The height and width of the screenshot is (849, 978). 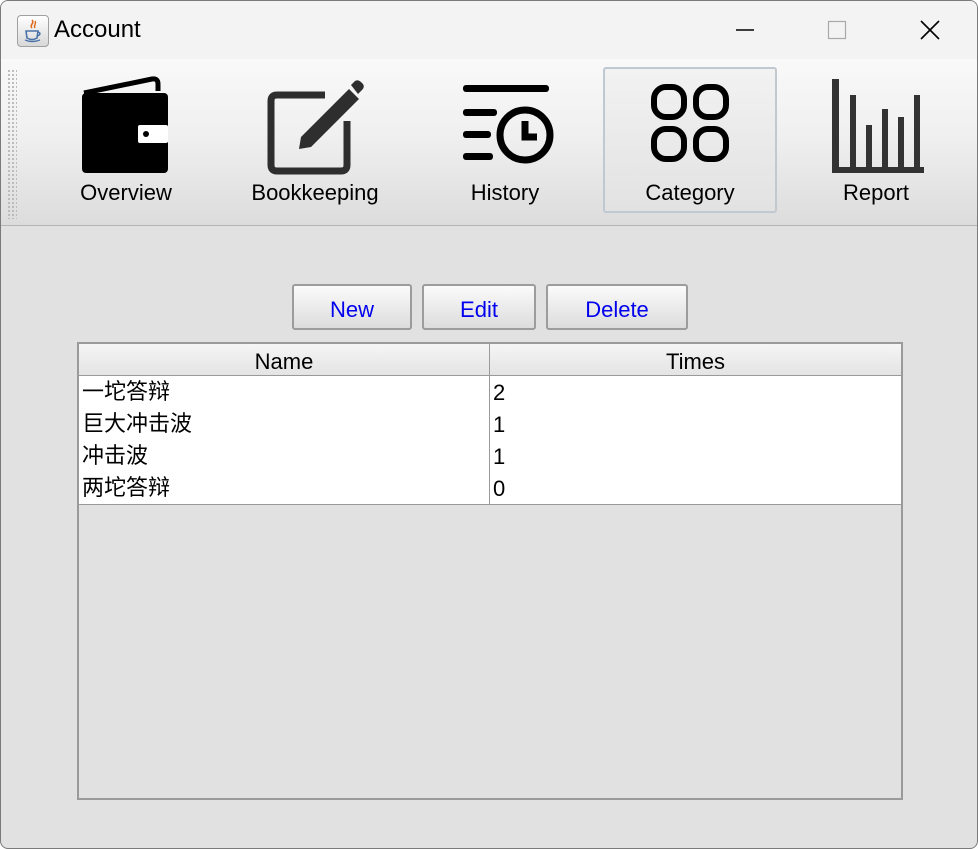 I want to click on tool-history: History, so click(x=505, y=140).